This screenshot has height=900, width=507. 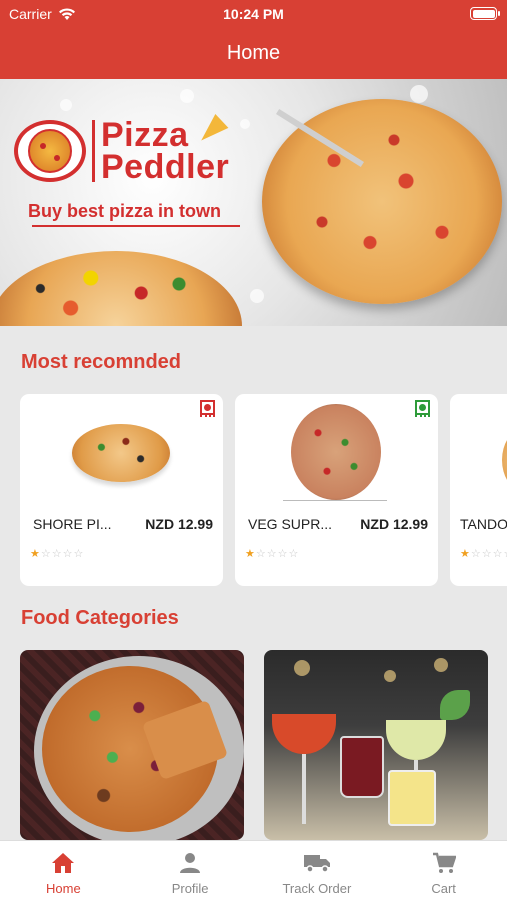 I want to click on banner-tagline: Buy best pizza in town, so click(x=125, y=211).